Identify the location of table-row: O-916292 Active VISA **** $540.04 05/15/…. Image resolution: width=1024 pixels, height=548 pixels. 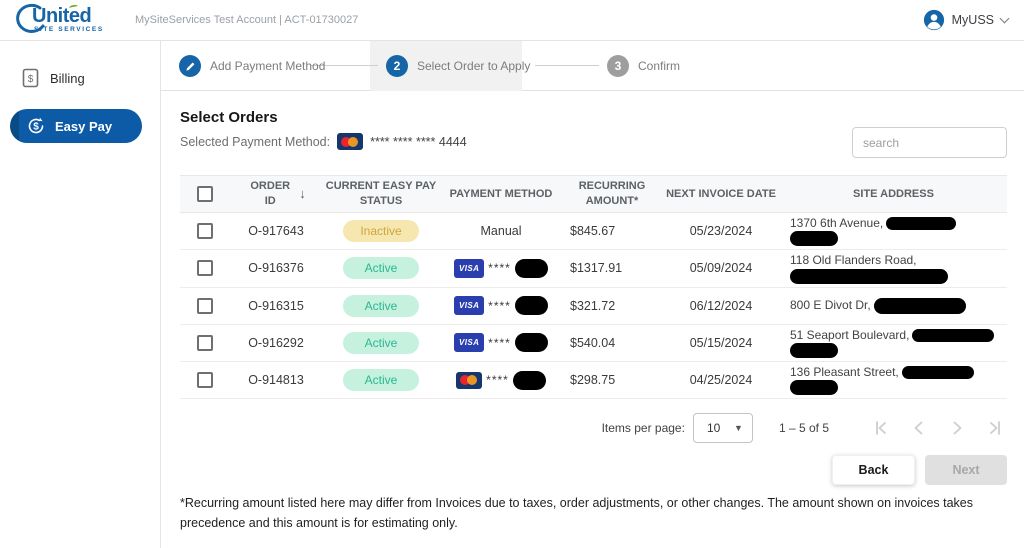
(593, 343).